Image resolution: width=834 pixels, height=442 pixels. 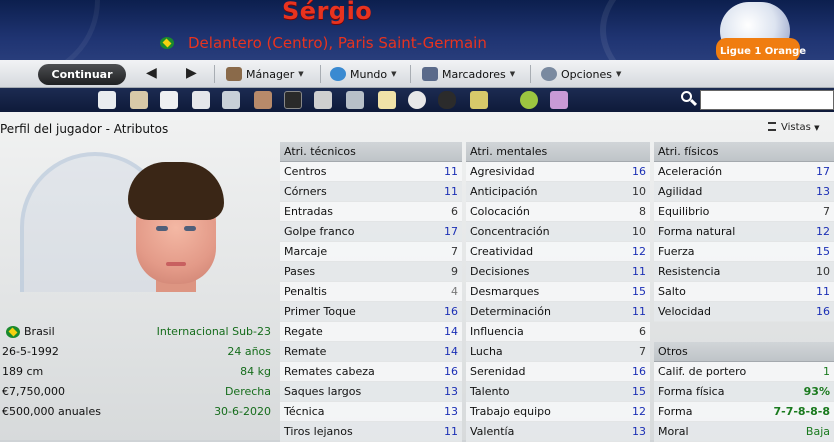 I want to click on menu-world: Mundo ▼, so click(x=363, y=74).